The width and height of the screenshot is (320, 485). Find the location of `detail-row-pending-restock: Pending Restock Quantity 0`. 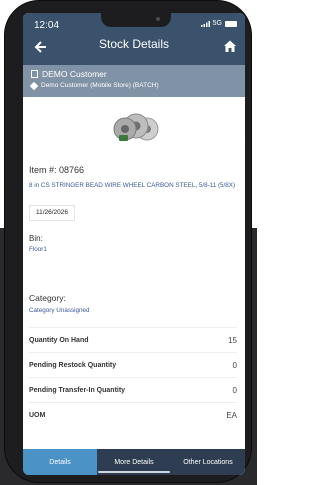

detail-row-pending-restock: Pending Restock Quantity 0 is located at coordinates (133, 365).